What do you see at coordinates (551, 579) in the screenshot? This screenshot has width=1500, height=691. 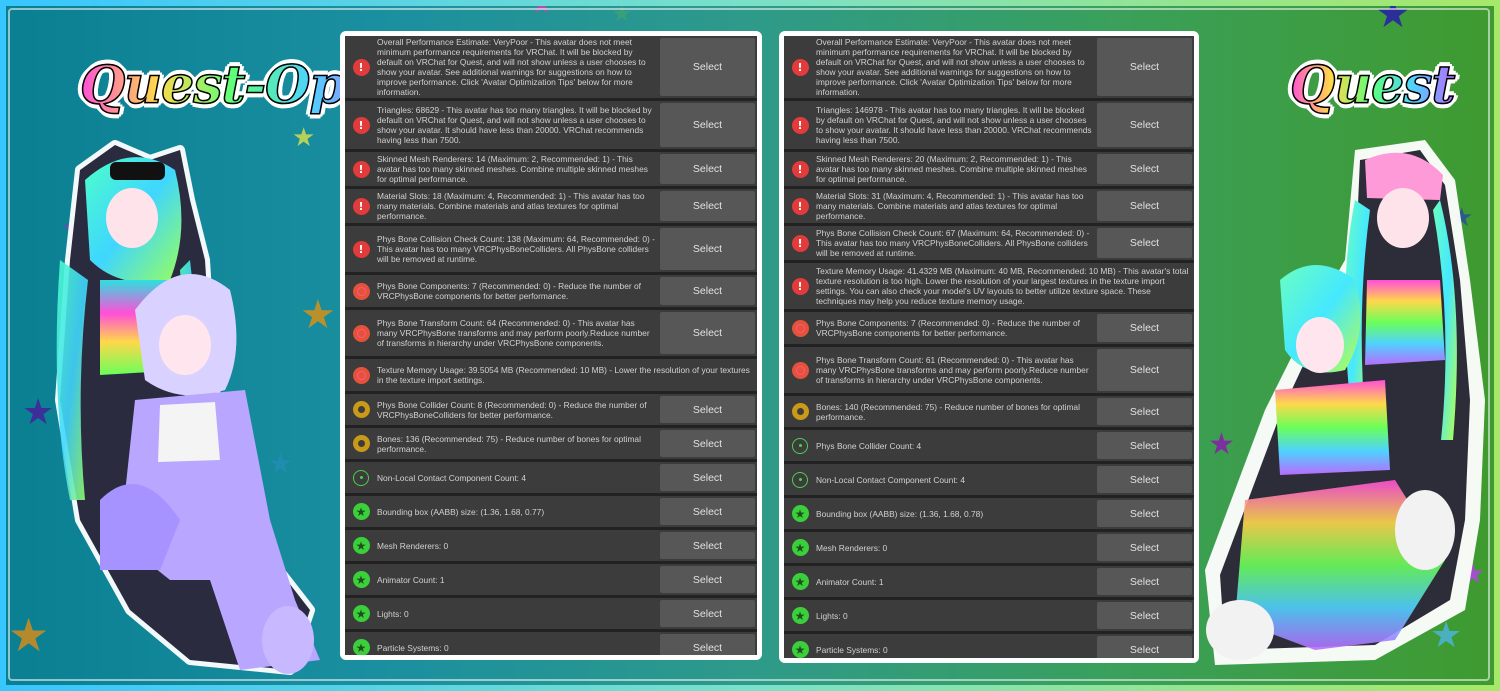 I see `performance-row: ★ Animator Count: 1 Select` at bounding box center [551, 579].